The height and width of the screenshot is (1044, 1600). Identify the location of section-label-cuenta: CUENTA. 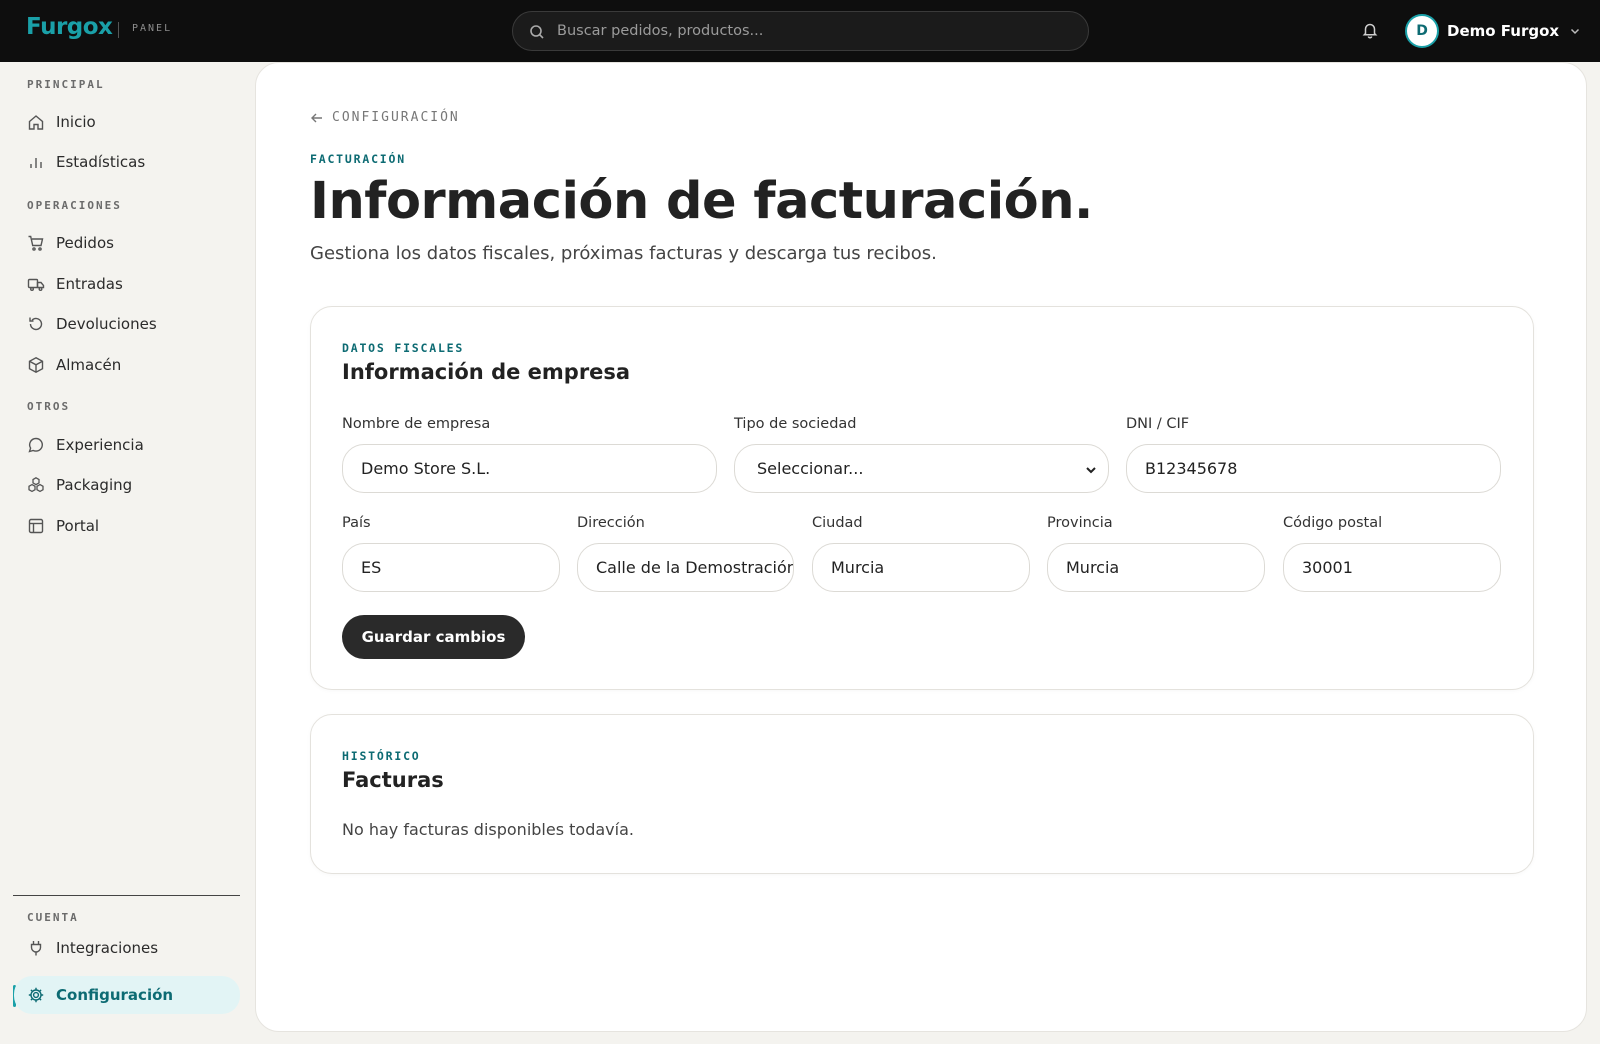
(53, 917).